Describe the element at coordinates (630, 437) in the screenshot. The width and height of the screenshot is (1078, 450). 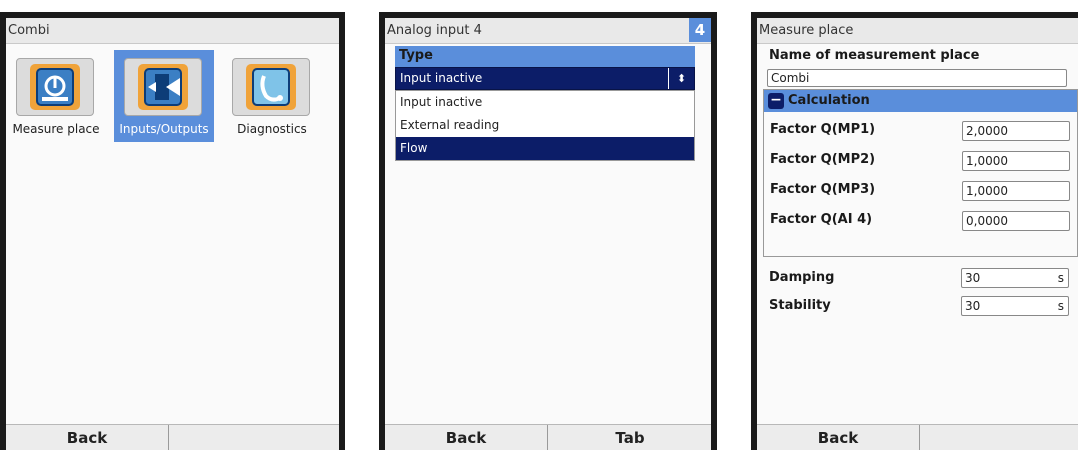
I see `tab-button: Tab` at that location.